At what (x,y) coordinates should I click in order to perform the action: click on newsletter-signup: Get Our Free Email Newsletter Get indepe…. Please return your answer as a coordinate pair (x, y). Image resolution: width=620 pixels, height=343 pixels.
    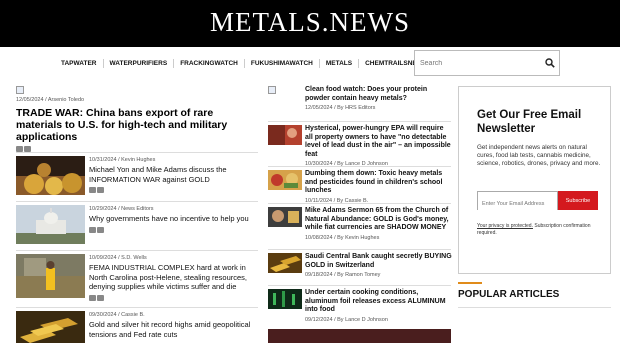
    Looking at the image, I should click on (534, 180).